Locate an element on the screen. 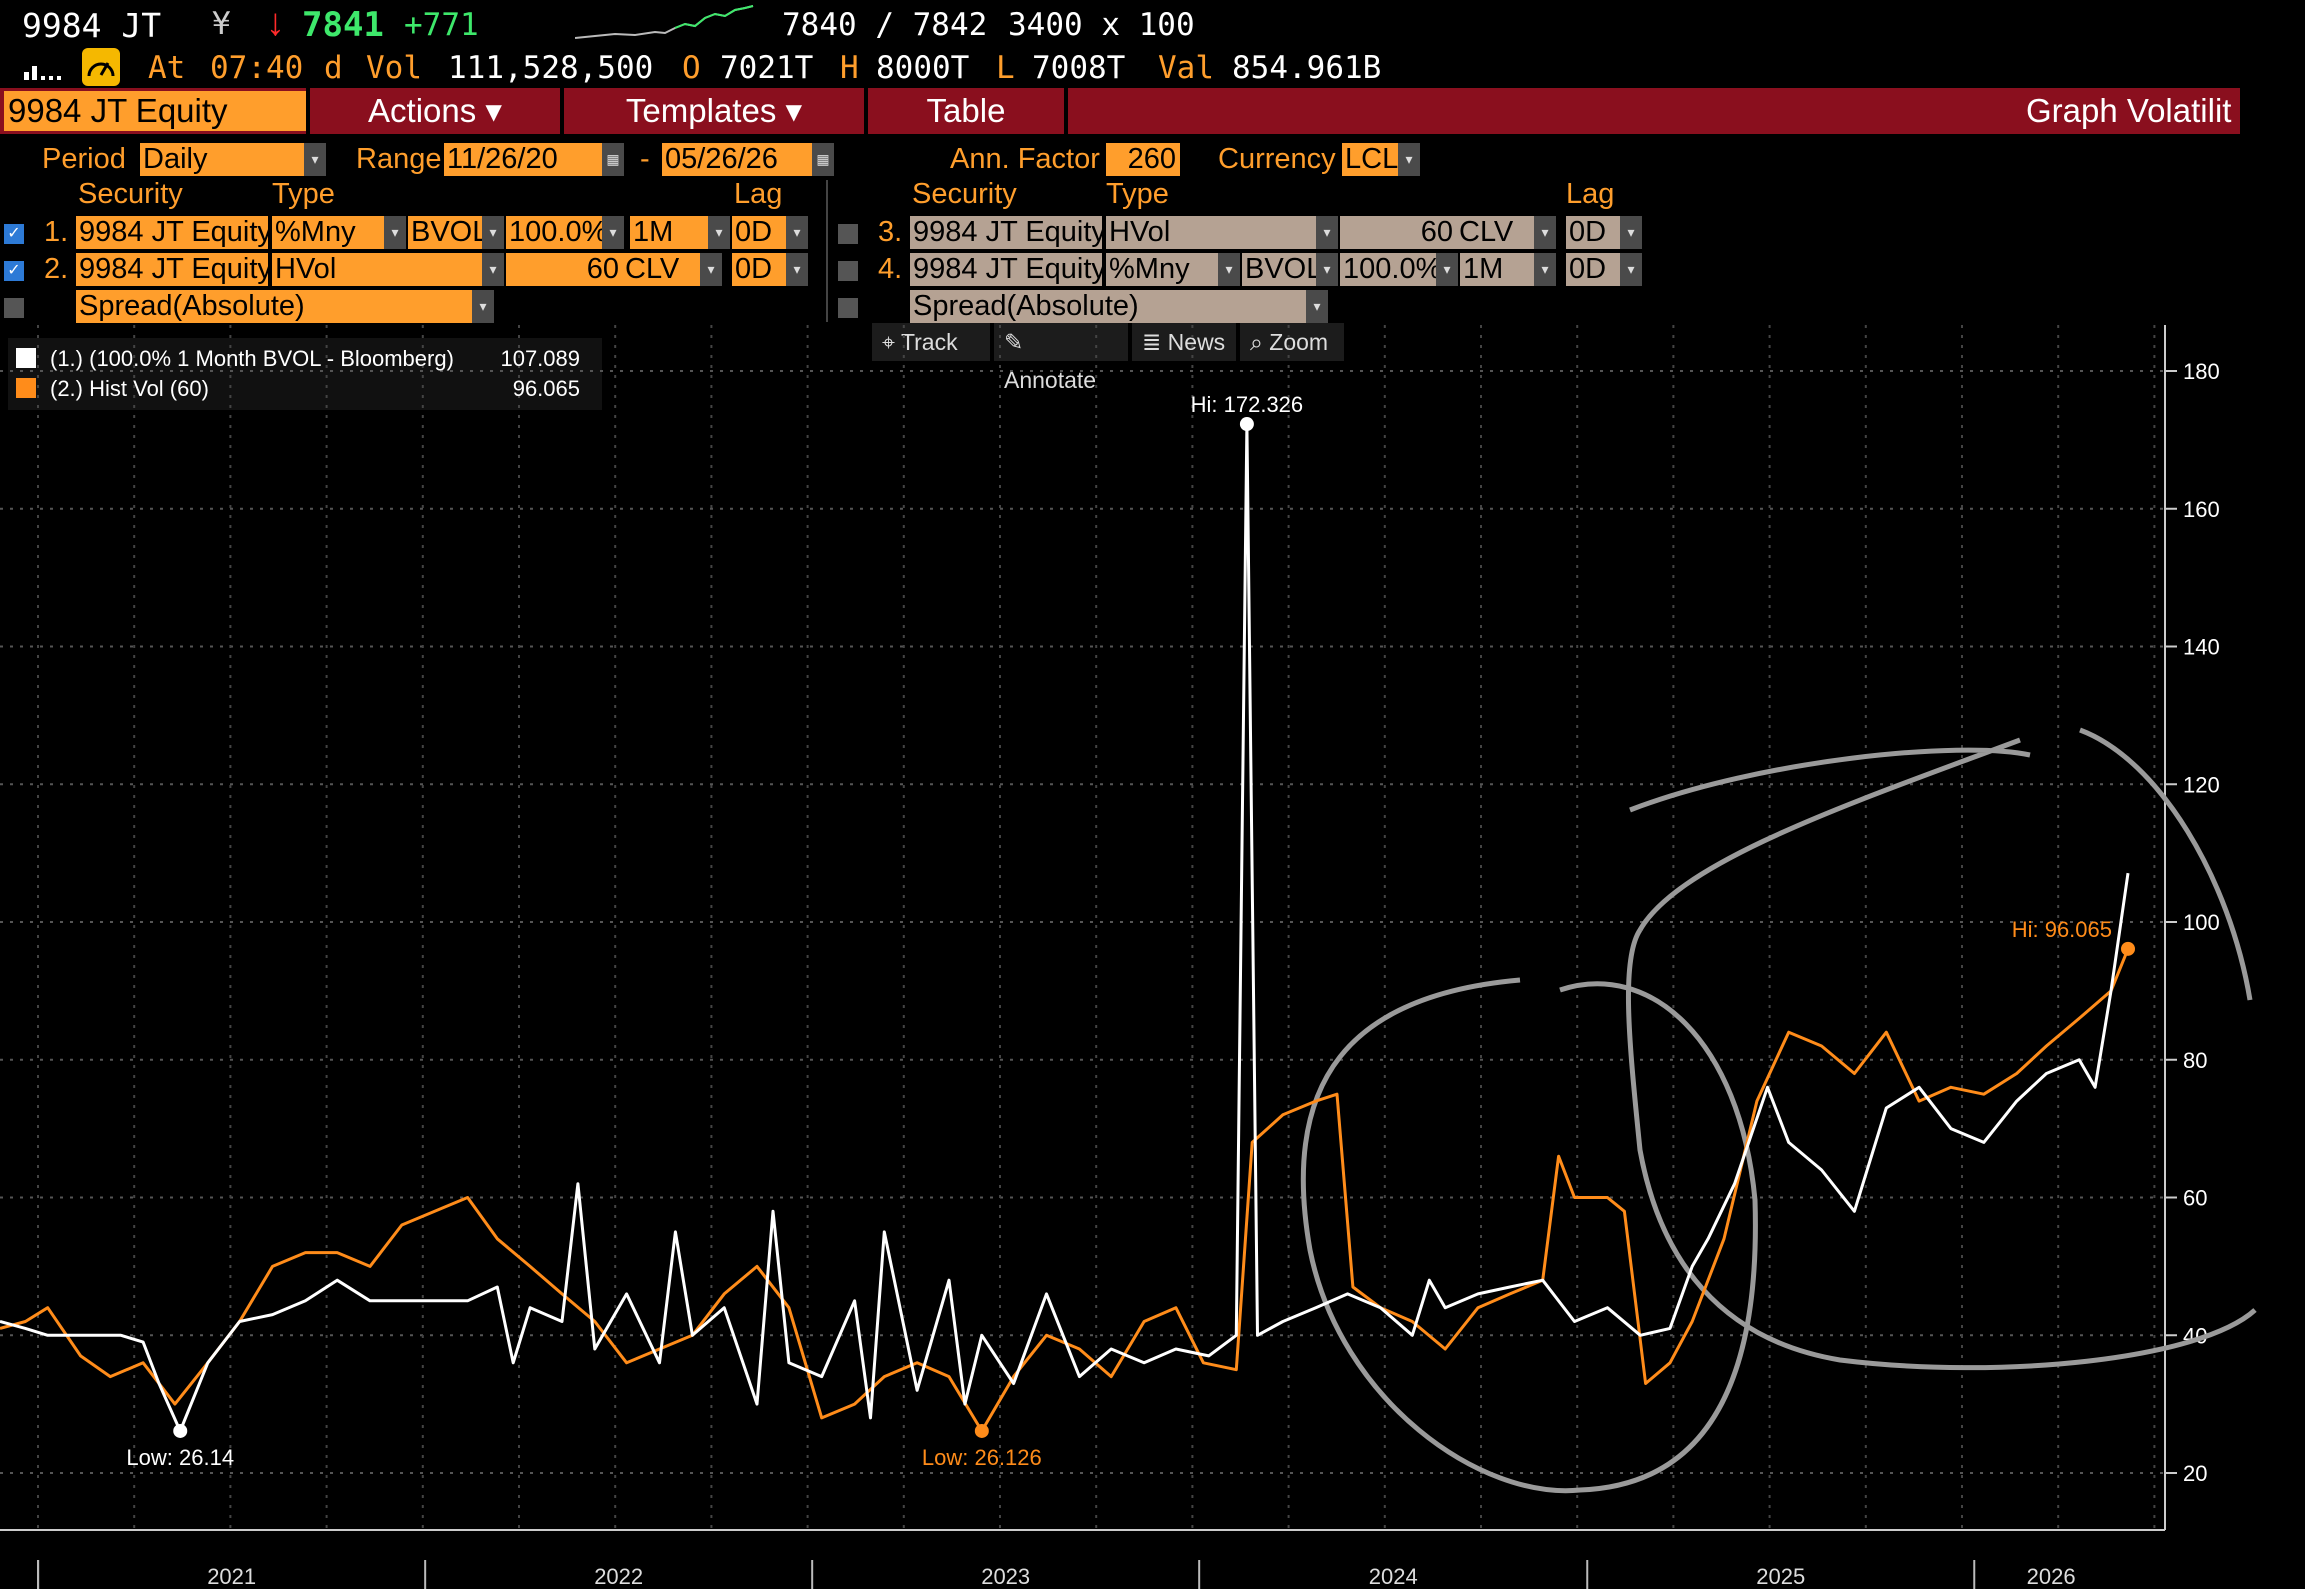 The image size is (2305, 1589). y-tick-label: 80 is located at coordinates (2195, 1060).